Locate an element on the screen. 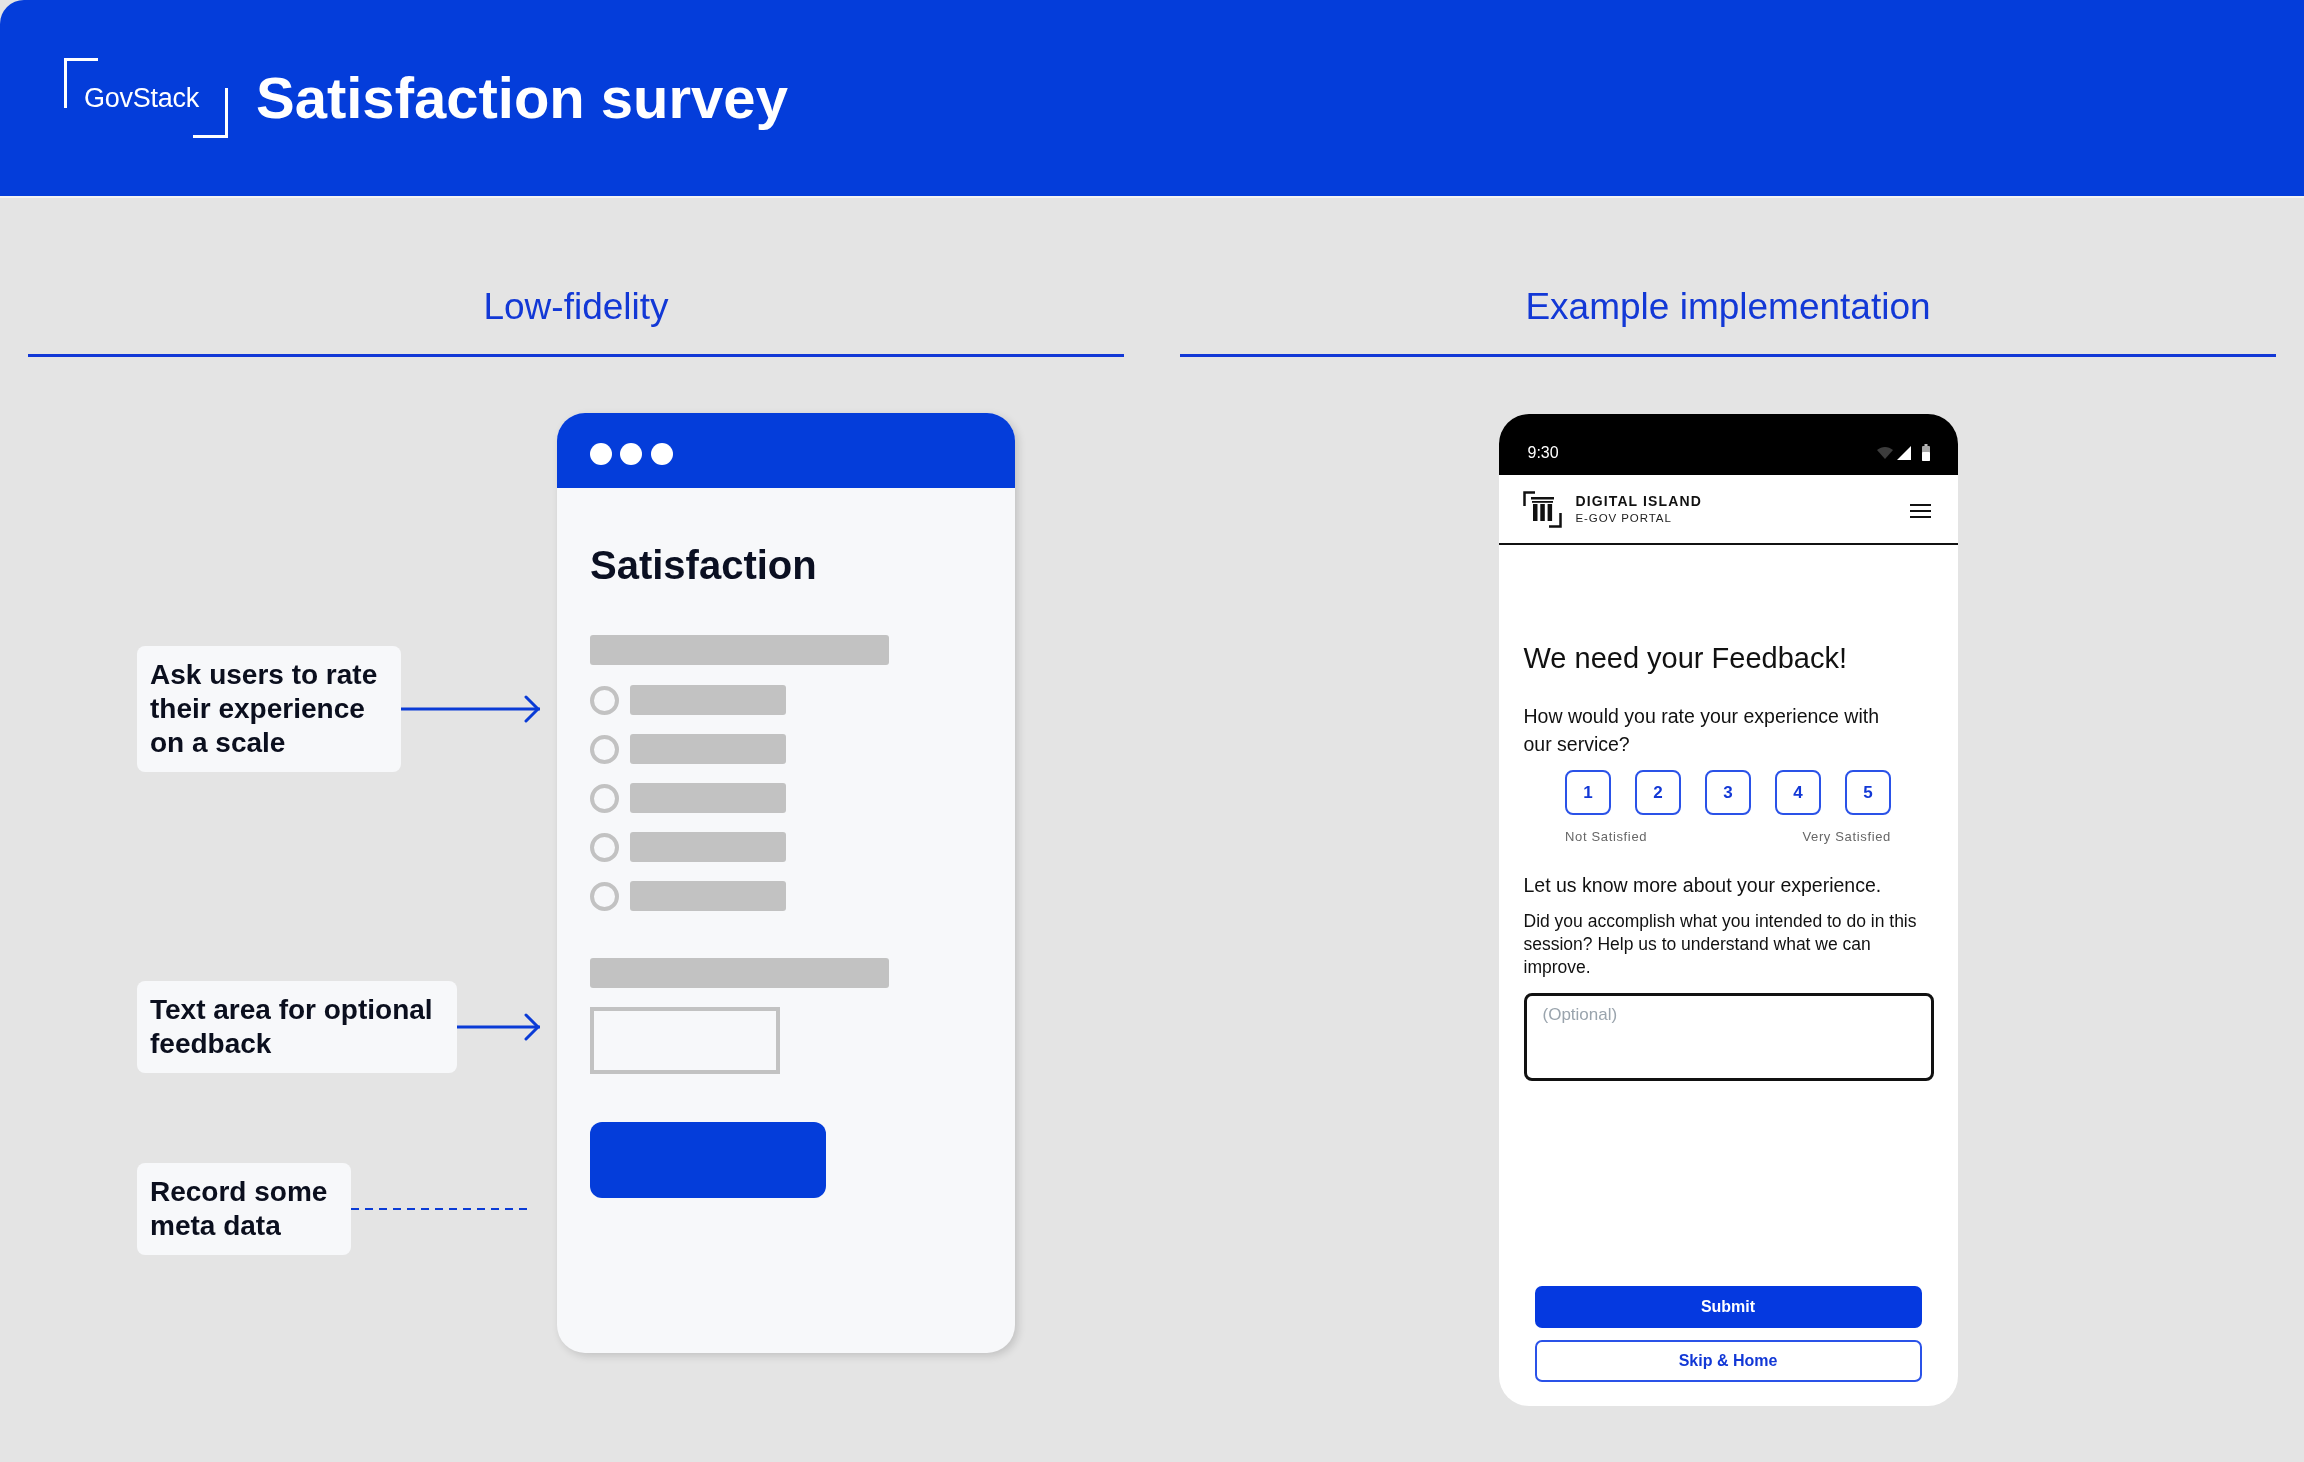 Image resolution: width=2304 pixels, height=1462 pixels. menu-icon is located at coordinates (1920, 510).